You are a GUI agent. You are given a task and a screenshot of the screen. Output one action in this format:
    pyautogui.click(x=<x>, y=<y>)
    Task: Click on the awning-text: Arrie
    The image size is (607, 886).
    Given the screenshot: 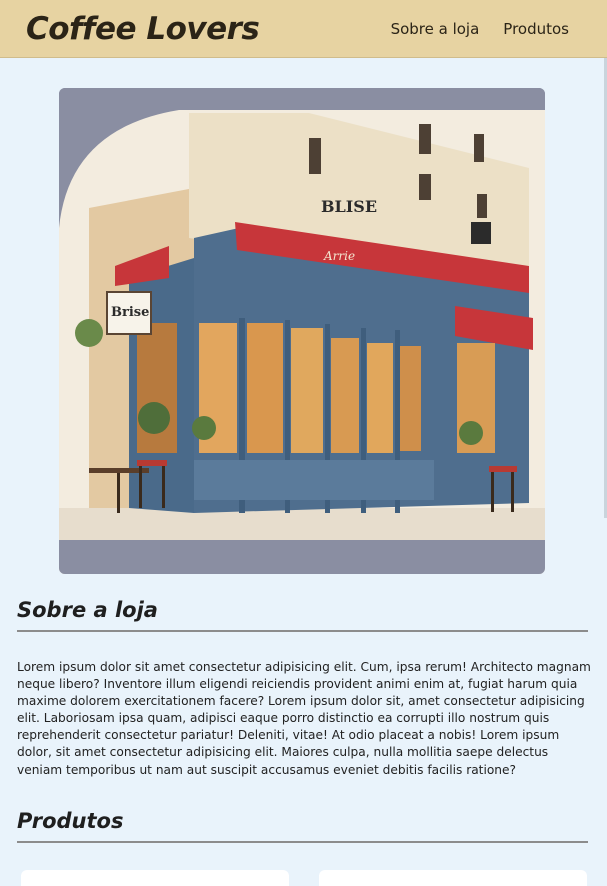 What is the action you would take?
    pyautogui.click(x=339, y=256)
    